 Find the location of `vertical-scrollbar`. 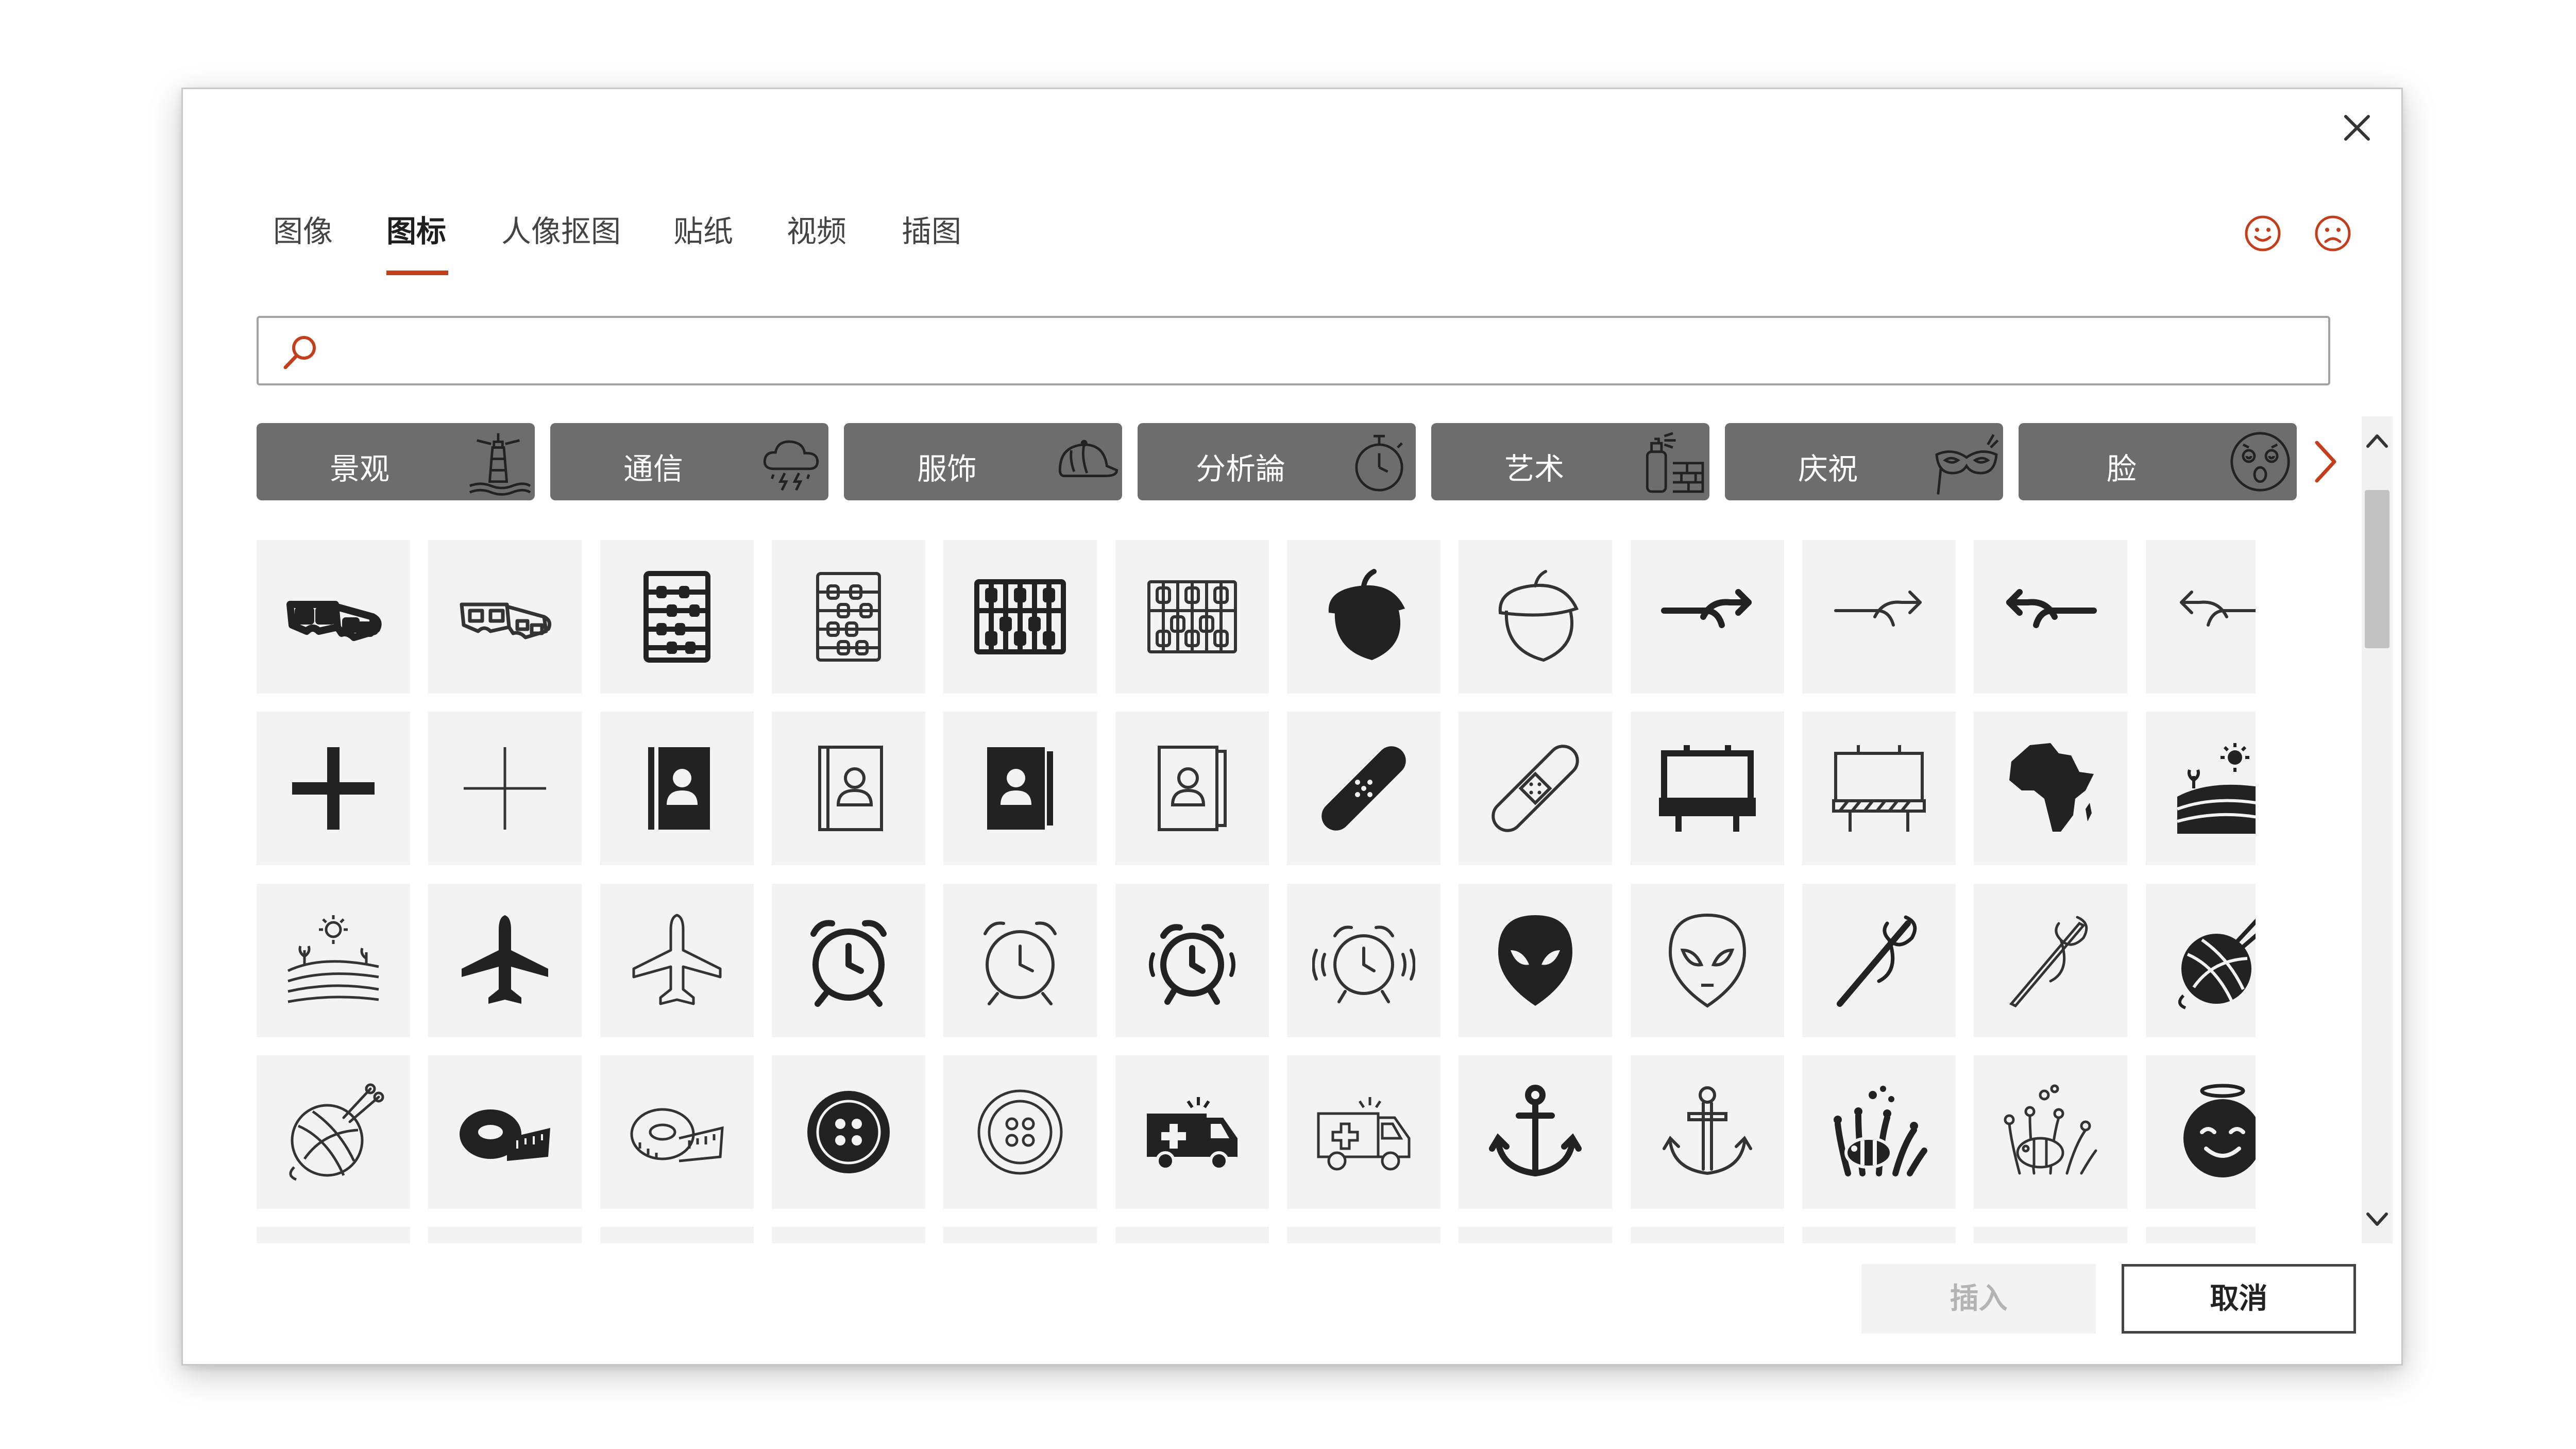

vertical-scrollbar is located at coordinates (2377, 829).